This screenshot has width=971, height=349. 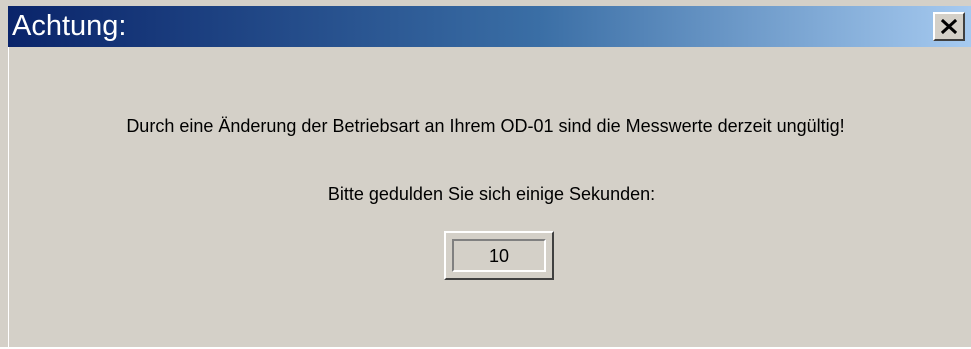 What do you see at coordinates (489, 26) in the screenshot?
I see `title-bar: Achtung:` at bounding box center [489, 26].